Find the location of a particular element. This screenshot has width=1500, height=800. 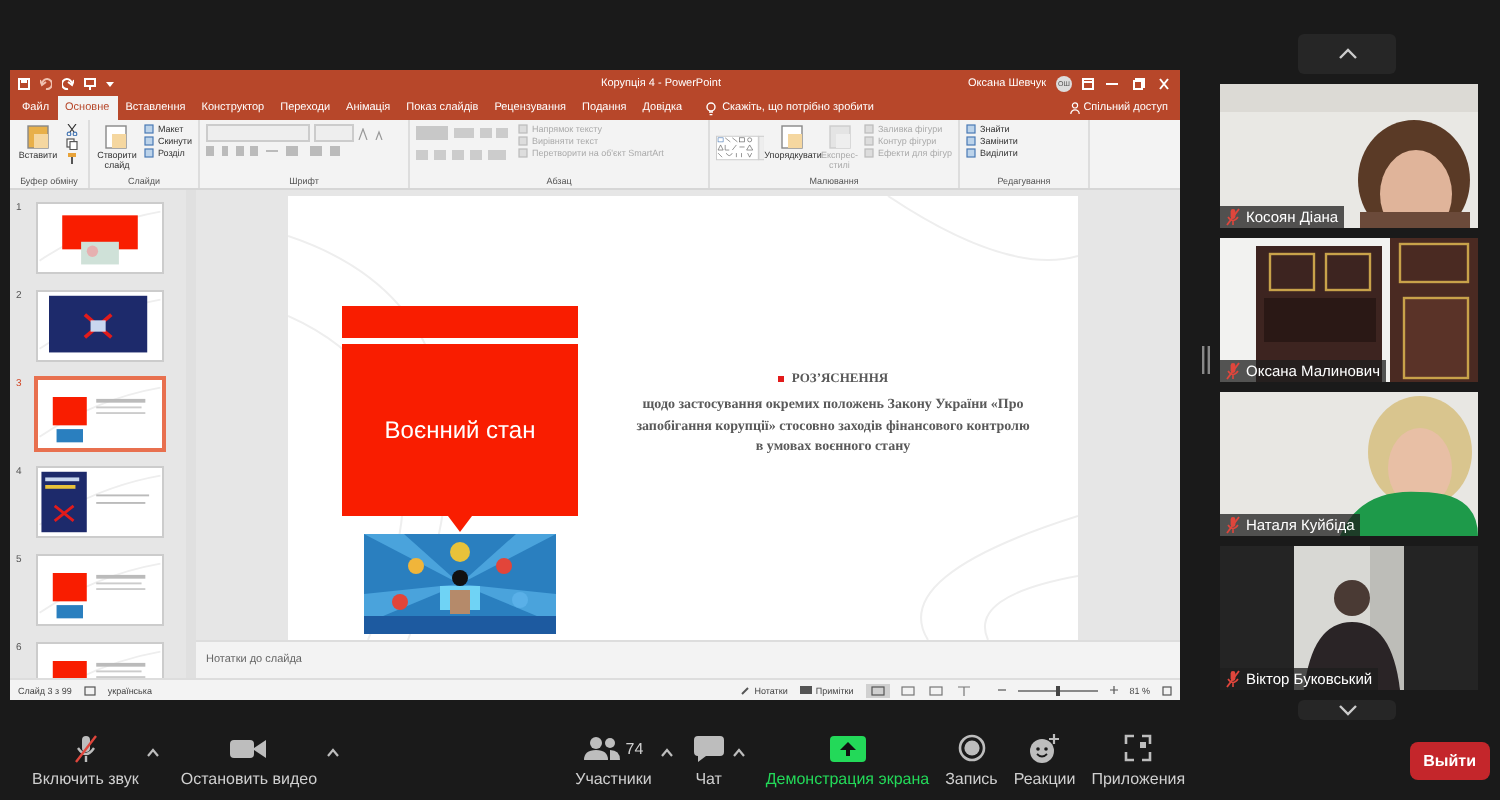

share-screen-button: Демонстрация экрана is located at coordinates (847, 760).